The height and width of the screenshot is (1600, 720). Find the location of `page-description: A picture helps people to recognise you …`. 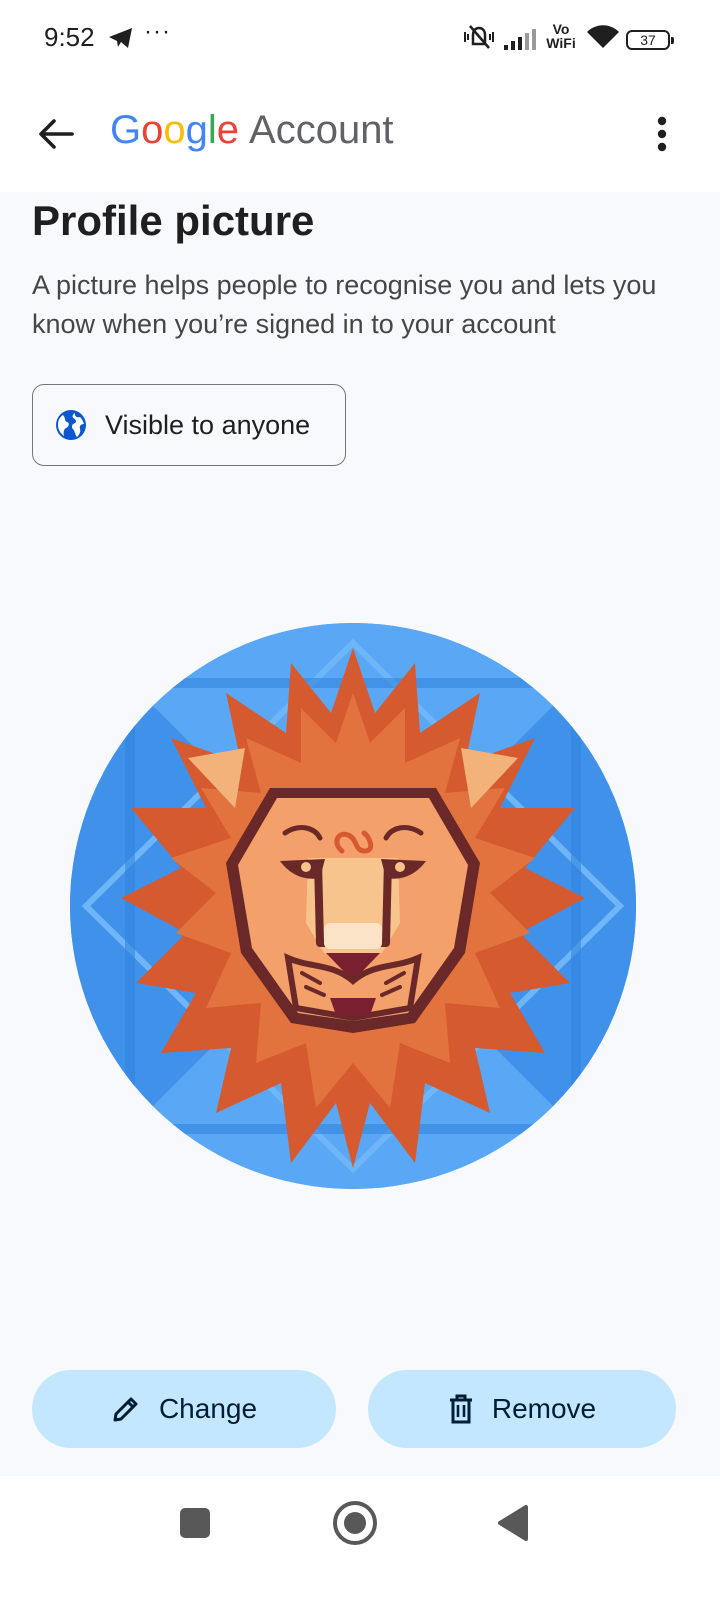

page-description: A picture helps people to recognise you … is located at coordinates (344, 304).